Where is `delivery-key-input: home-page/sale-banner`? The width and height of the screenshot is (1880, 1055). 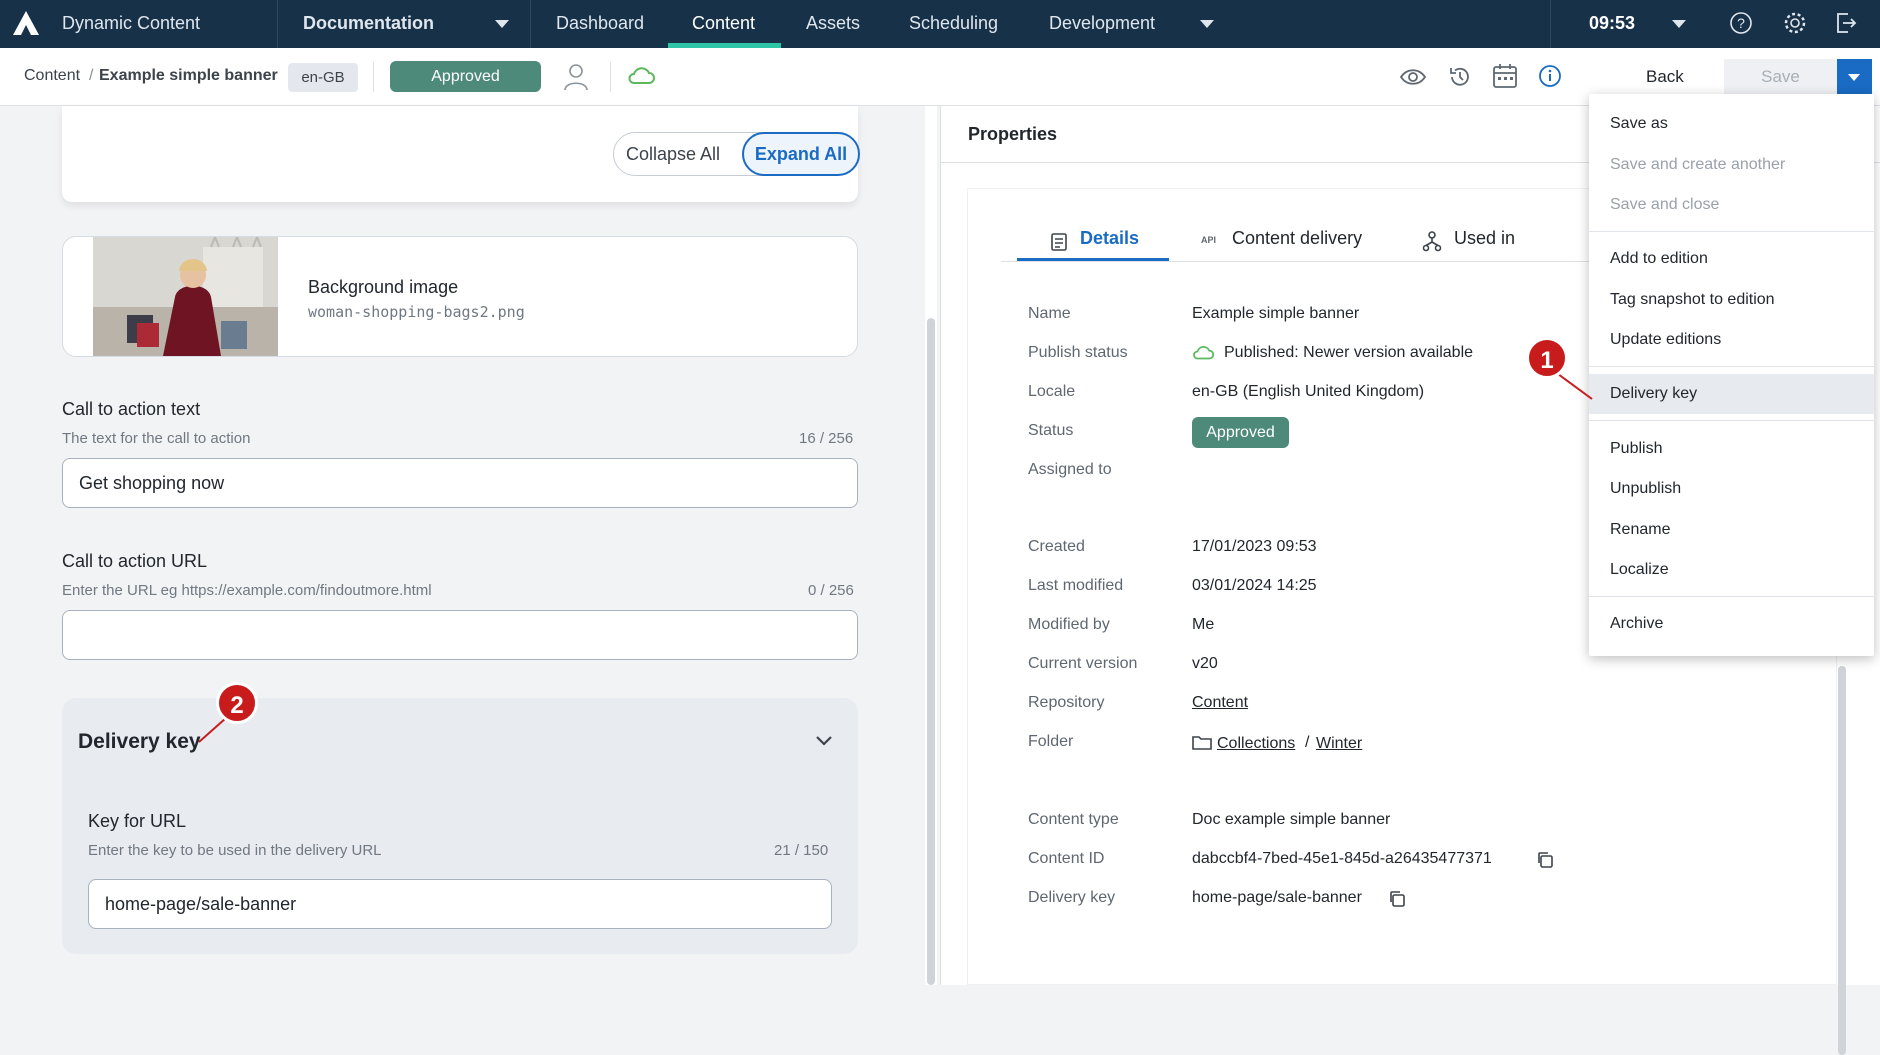
delivery-key-input: home-page/sale-banner is located at coordinates (460, 904).